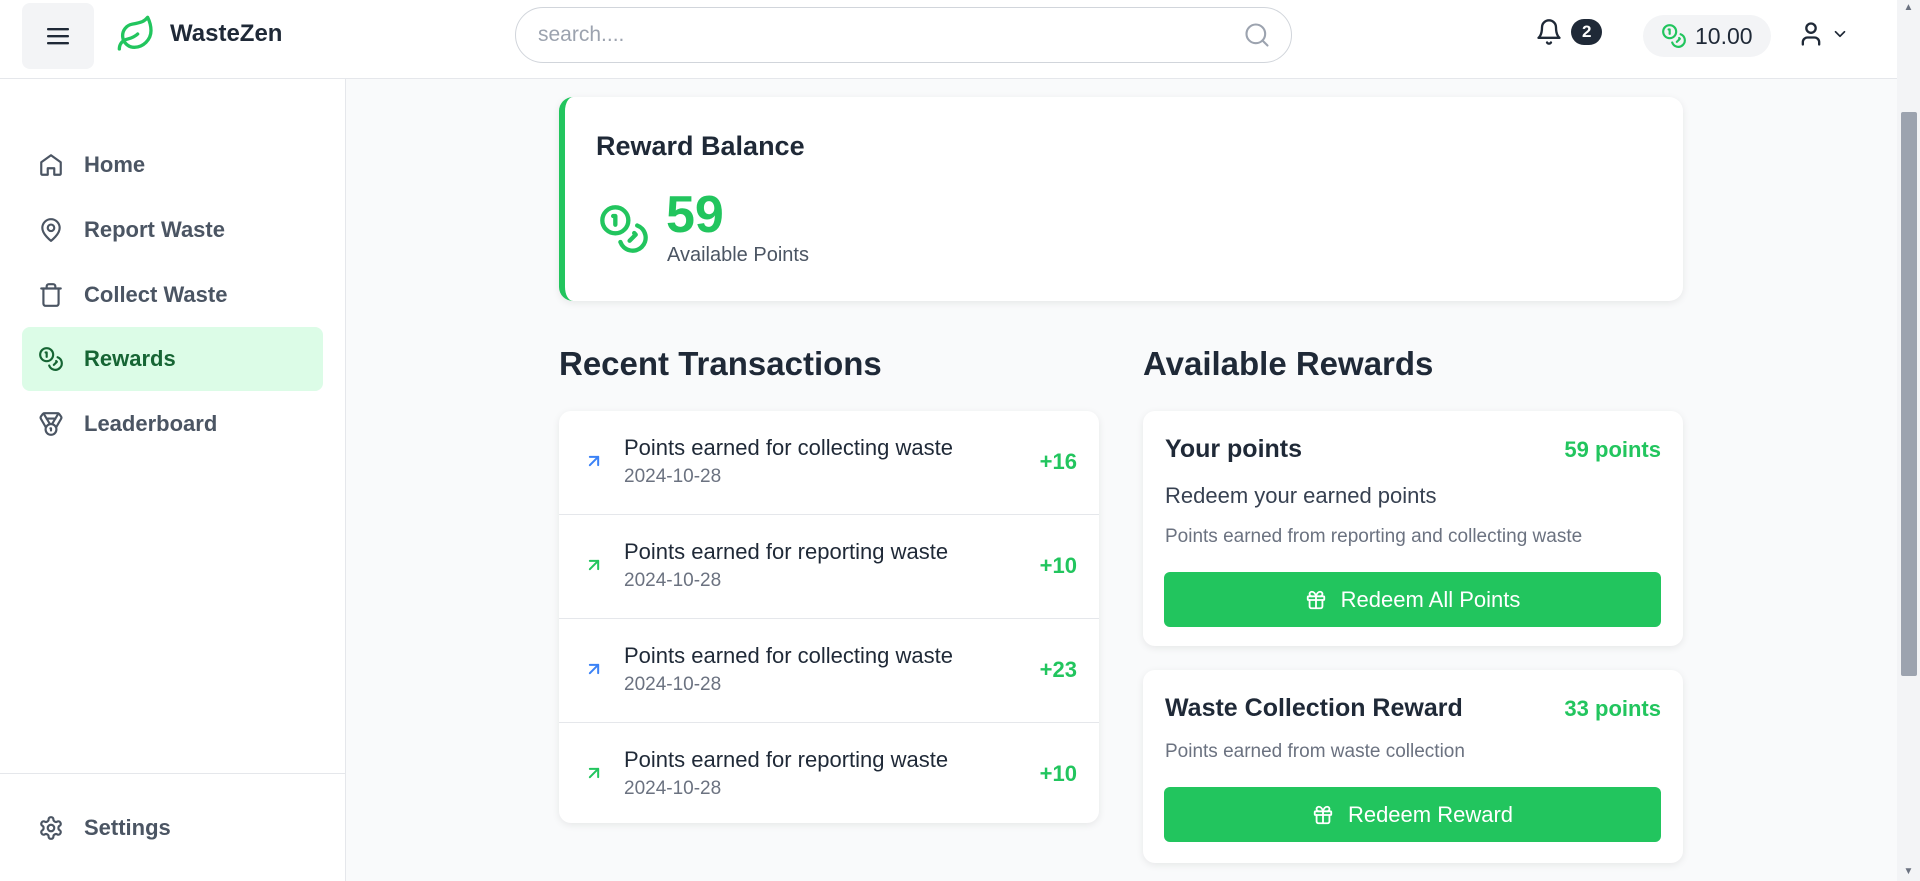 This screenshot has width=1920, height=881. Describe the element at coordinates (720, 363) in the screenshot. I see `recent-transactions-title: Recent Transactions` at that location.